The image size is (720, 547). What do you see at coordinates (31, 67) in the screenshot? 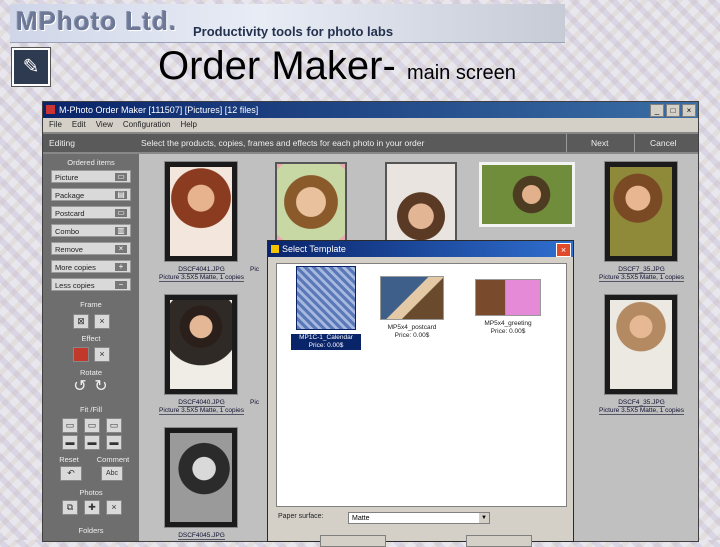
I see `edit-icon: ✎` at bounding box center [31, 67].